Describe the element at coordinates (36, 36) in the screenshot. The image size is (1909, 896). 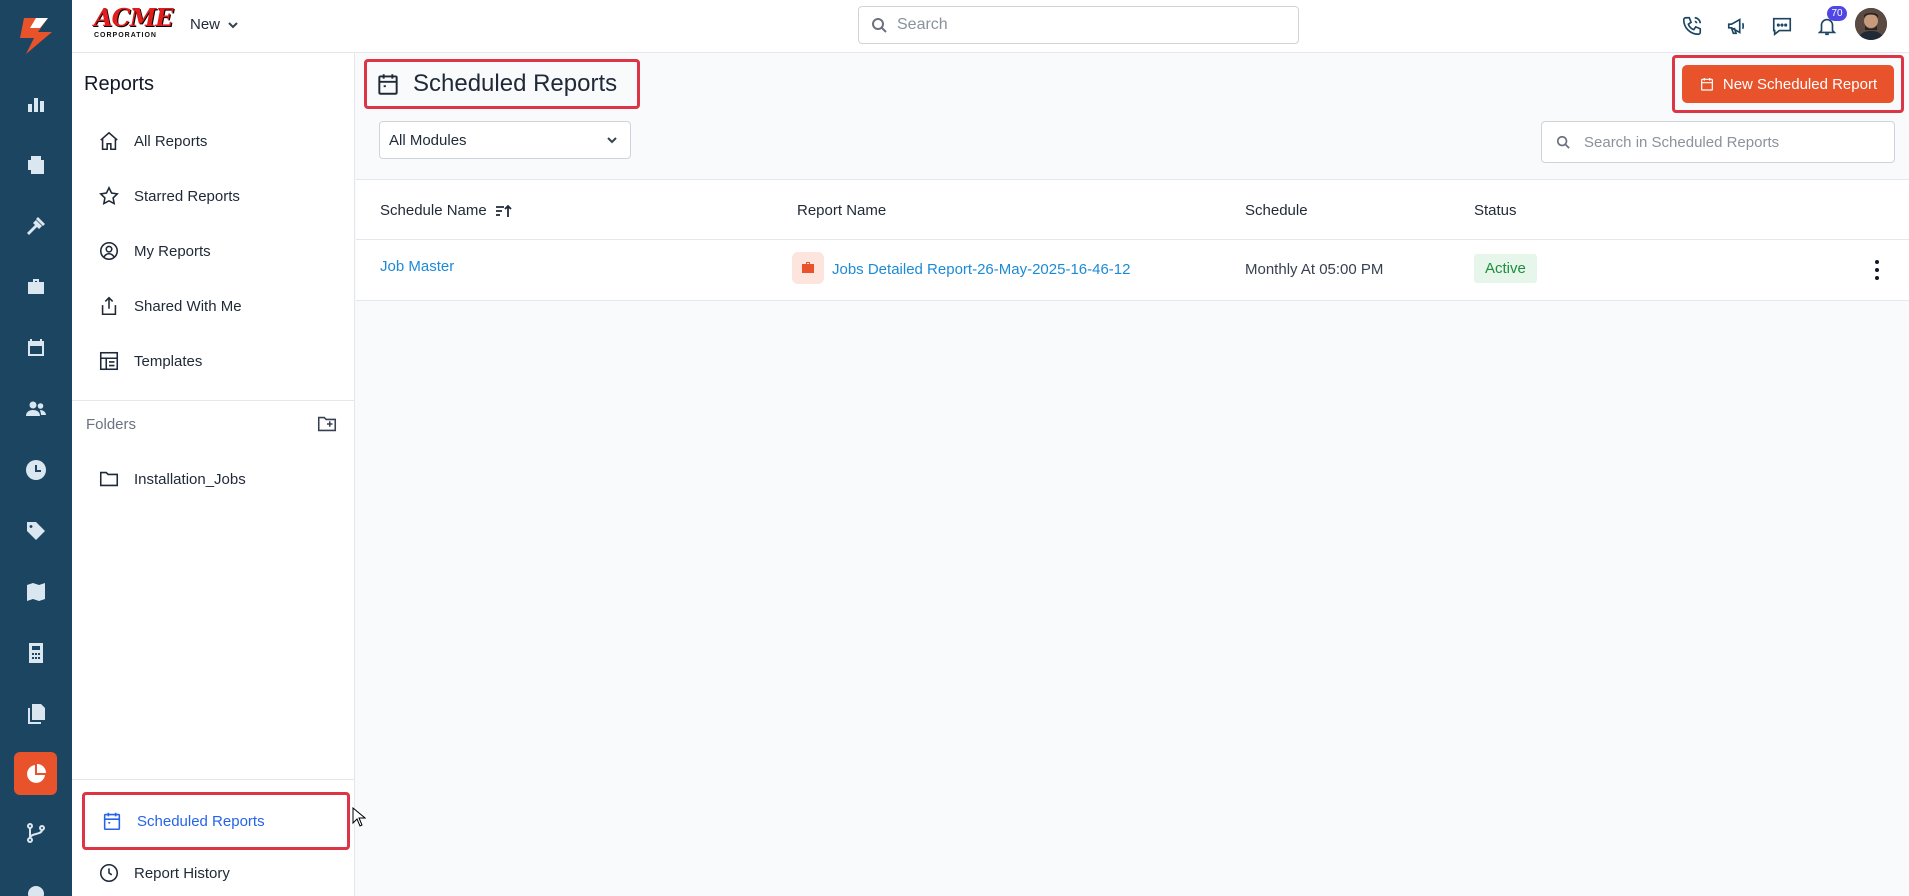
I see `app-logo-icon` at that location.